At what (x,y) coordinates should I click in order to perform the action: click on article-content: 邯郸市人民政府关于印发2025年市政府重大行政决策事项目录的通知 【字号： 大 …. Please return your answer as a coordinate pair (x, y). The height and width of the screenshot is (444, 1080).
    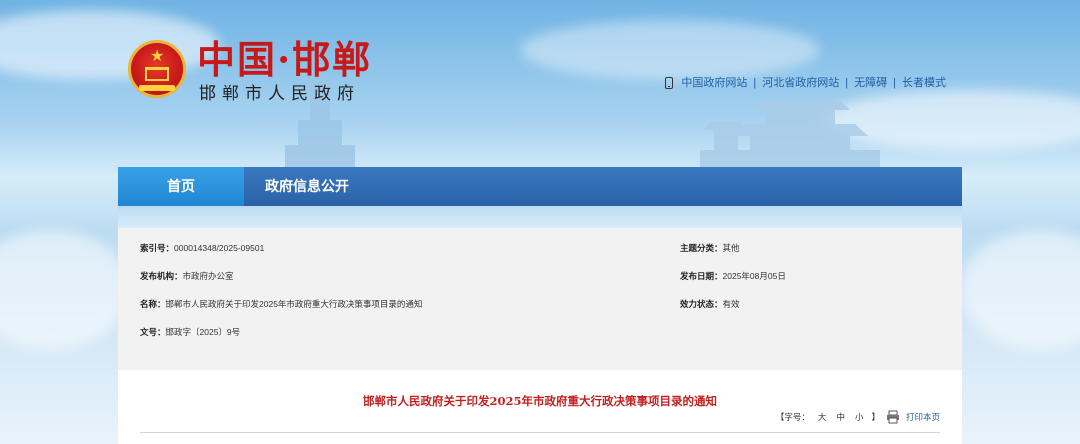
    Looking at the image, I should click on (540, 407).